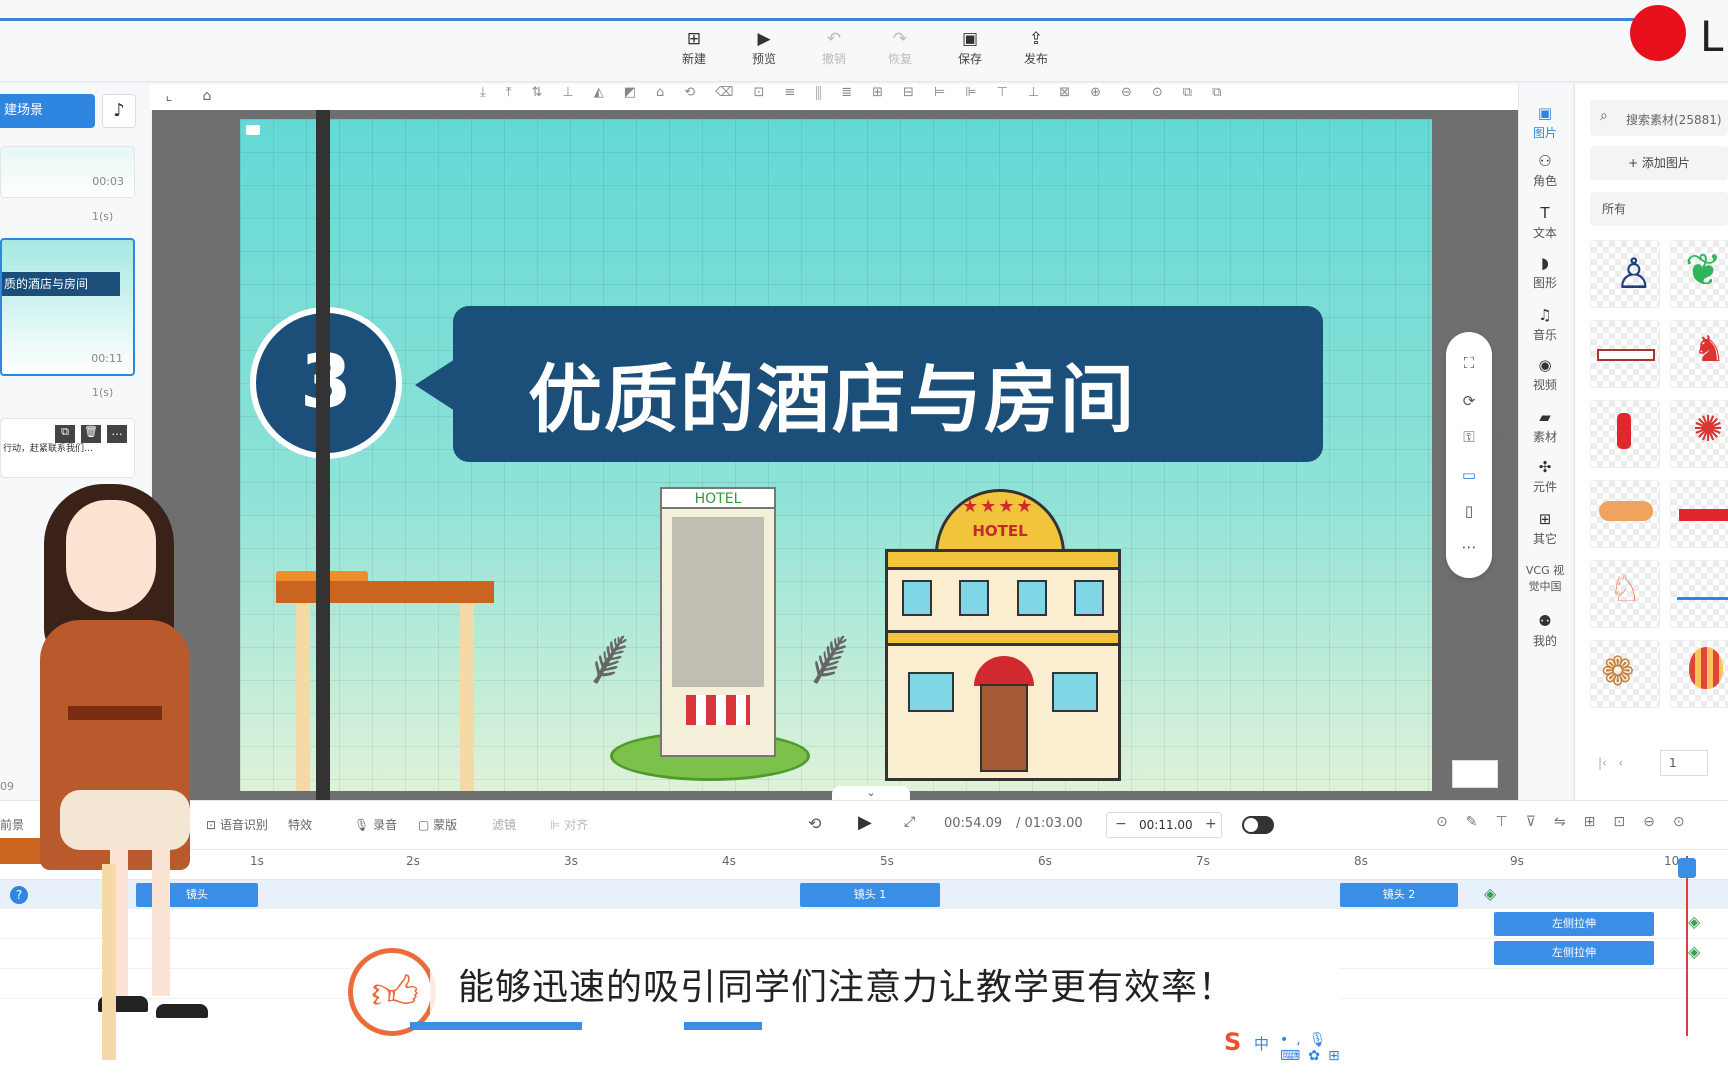  What do you see at coordinates (300, 824) in the screenshot?
I see `tool-effects: 特效` at bounding box center [300, 824].